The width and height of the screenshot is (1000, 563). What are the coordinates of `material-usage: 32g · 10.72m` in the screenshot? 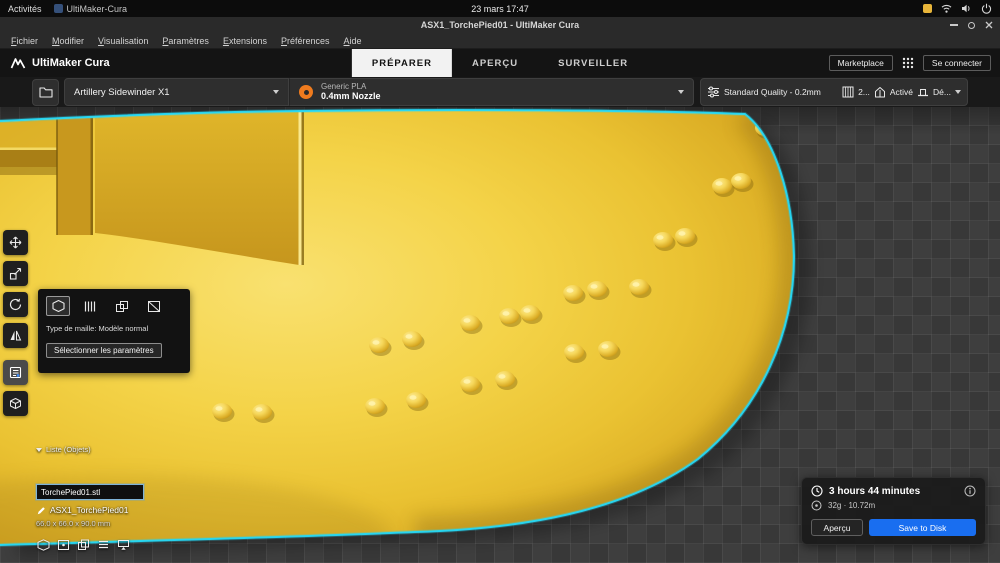 It's located at (852, 505).